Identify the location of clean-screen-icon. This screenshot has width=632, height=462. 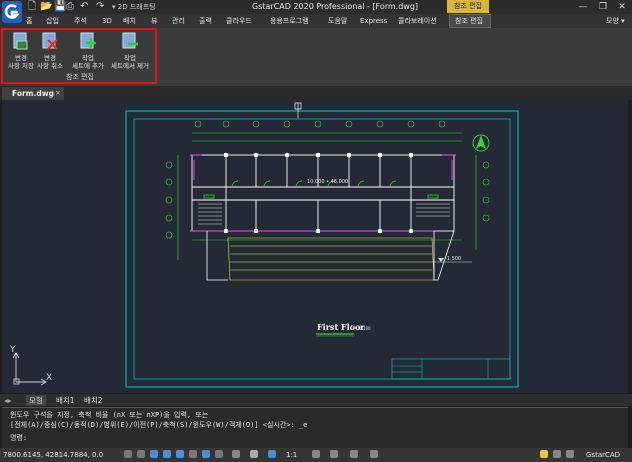
(374, 454).